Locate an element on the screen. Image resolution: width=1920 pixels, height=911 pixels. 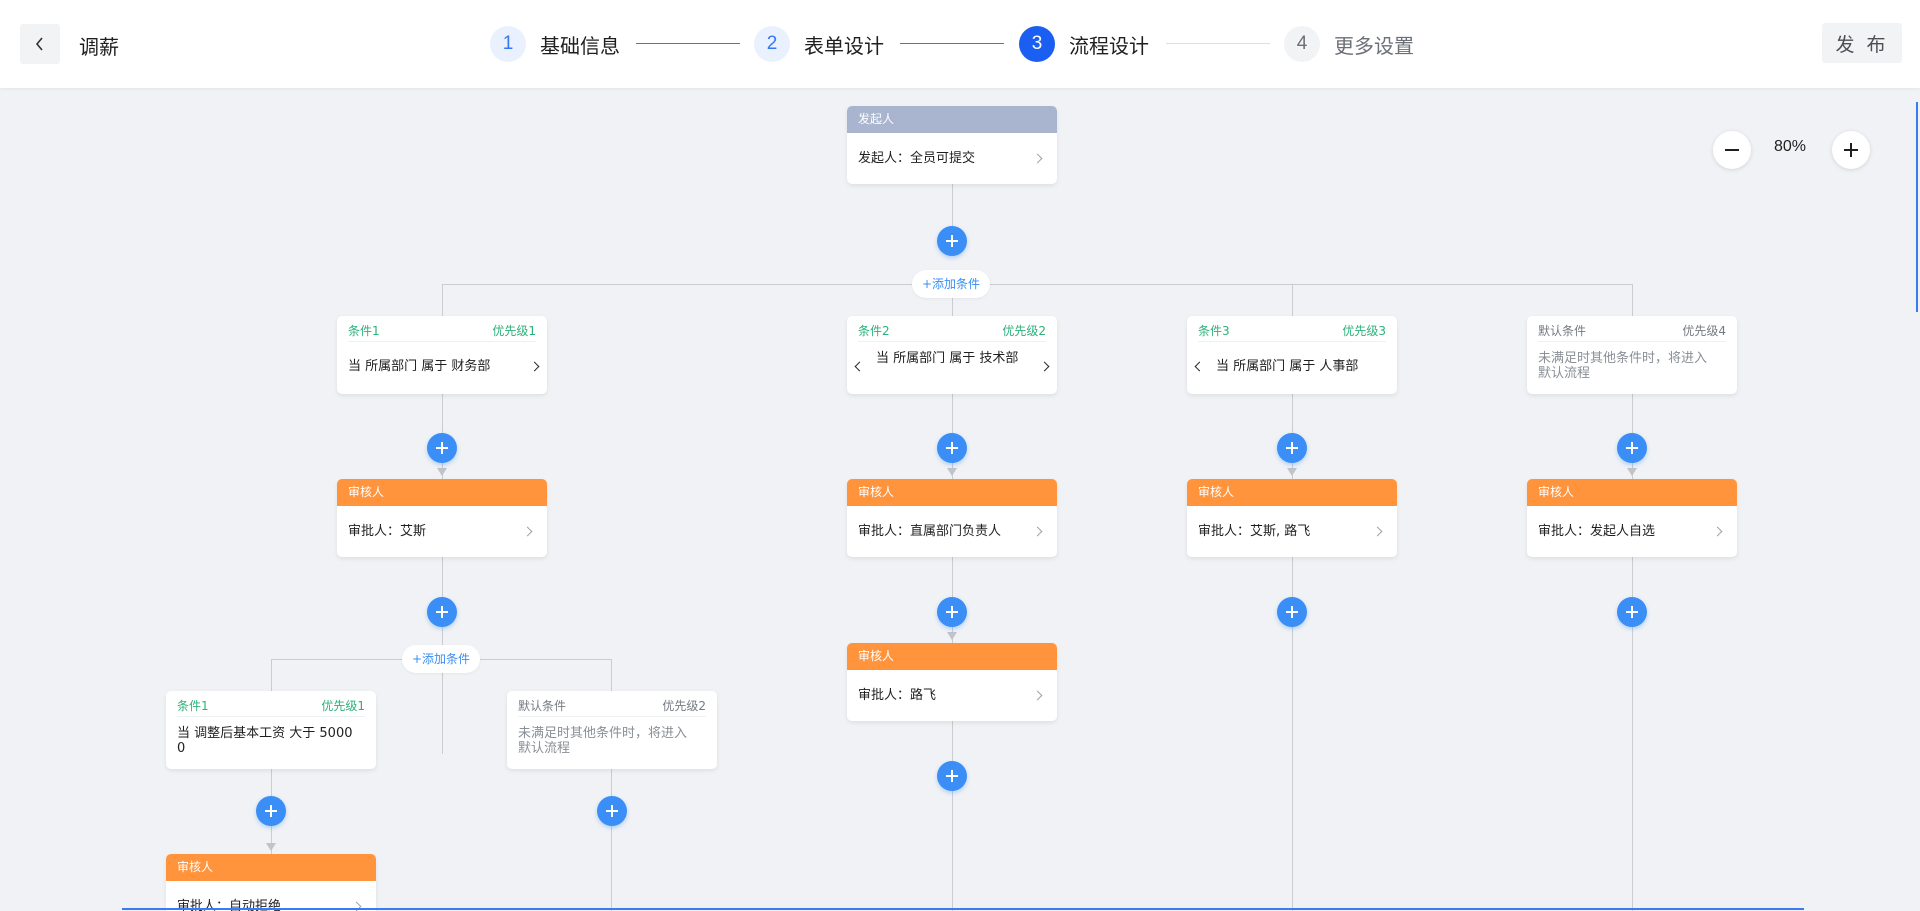
connector-line is located at coordinates (952, 206).